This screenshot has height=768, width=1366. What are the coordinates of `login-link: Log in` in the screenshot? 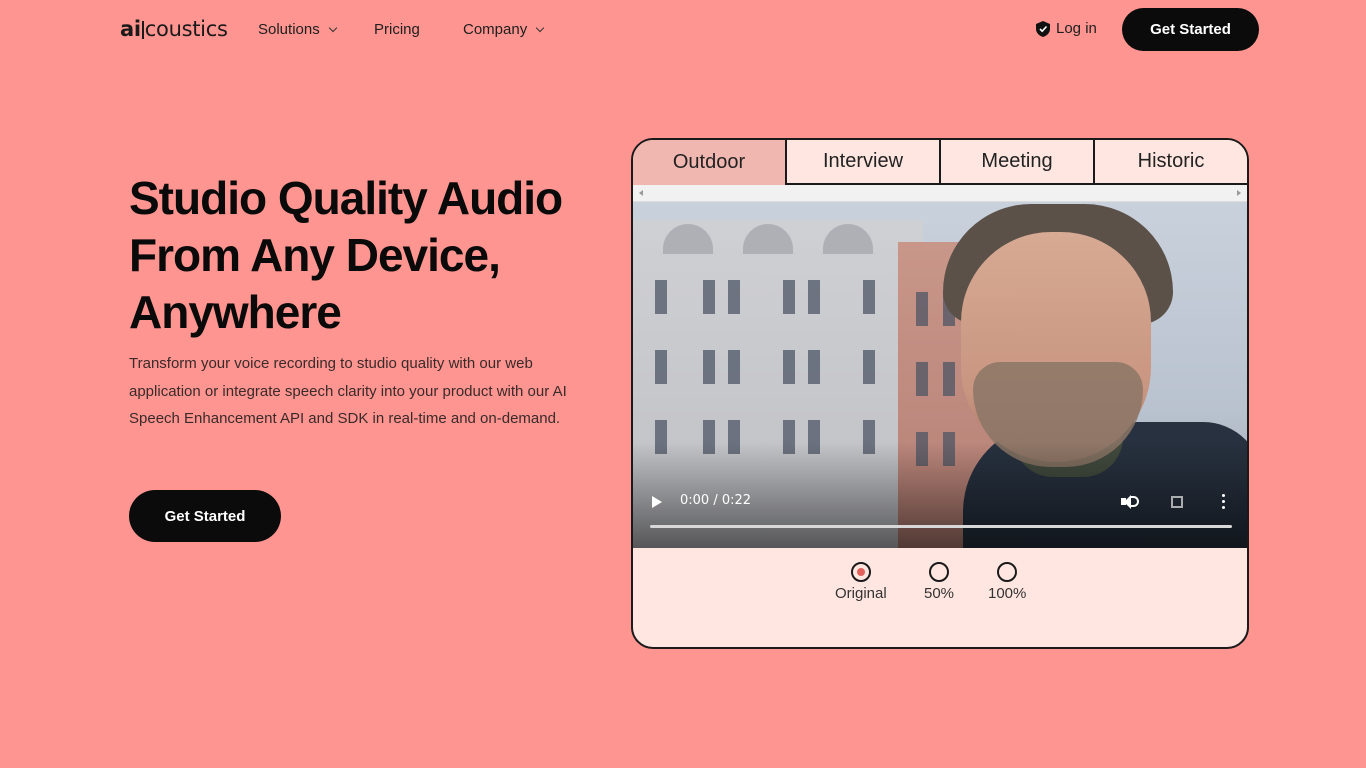 It's located at (1066, 28).